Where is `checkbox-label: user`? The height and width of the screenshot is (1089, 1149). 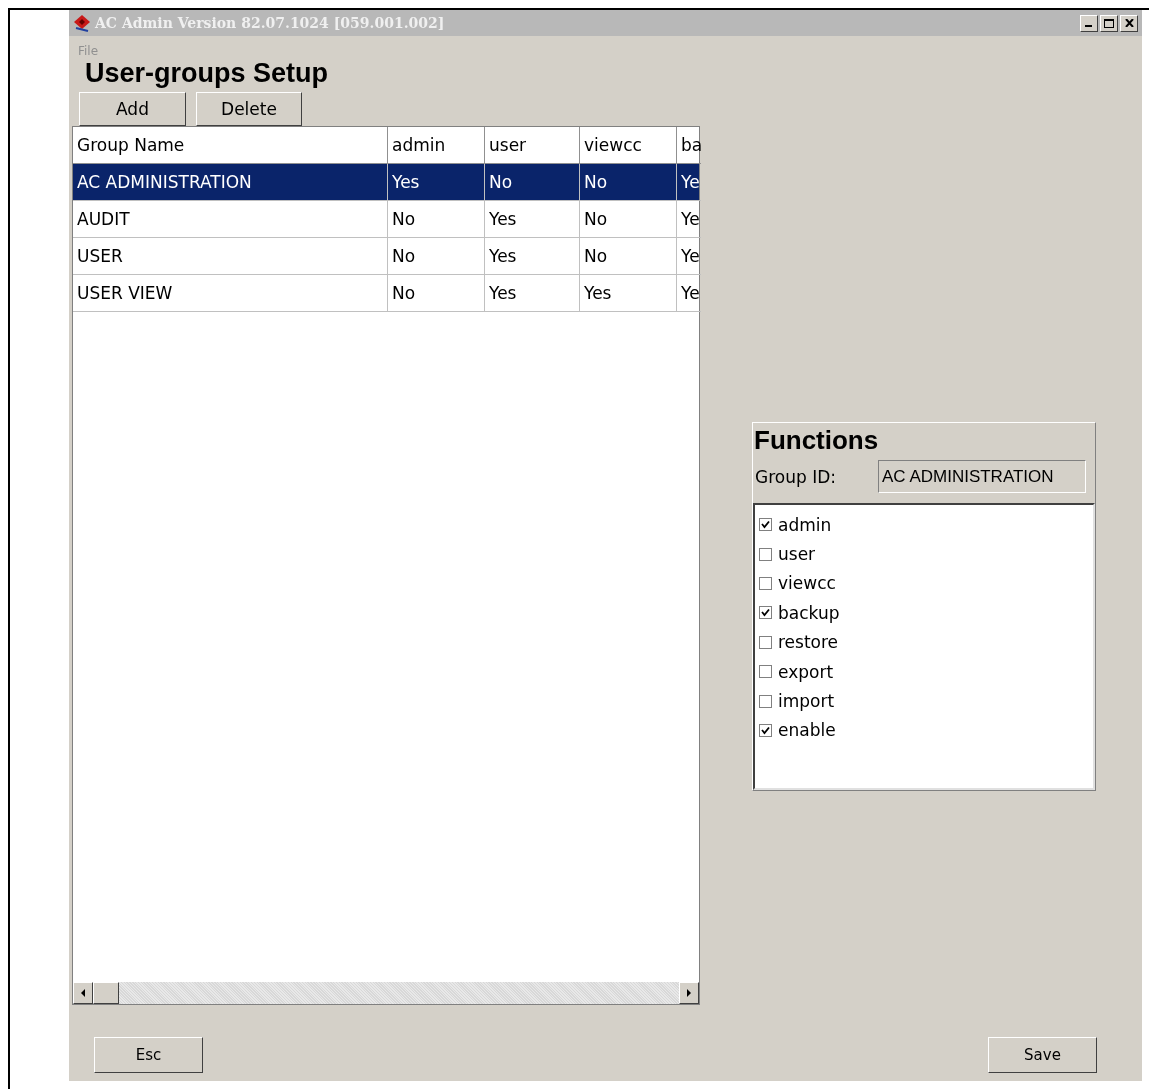 checkbox-label: user is located at coordinates (797, 554).